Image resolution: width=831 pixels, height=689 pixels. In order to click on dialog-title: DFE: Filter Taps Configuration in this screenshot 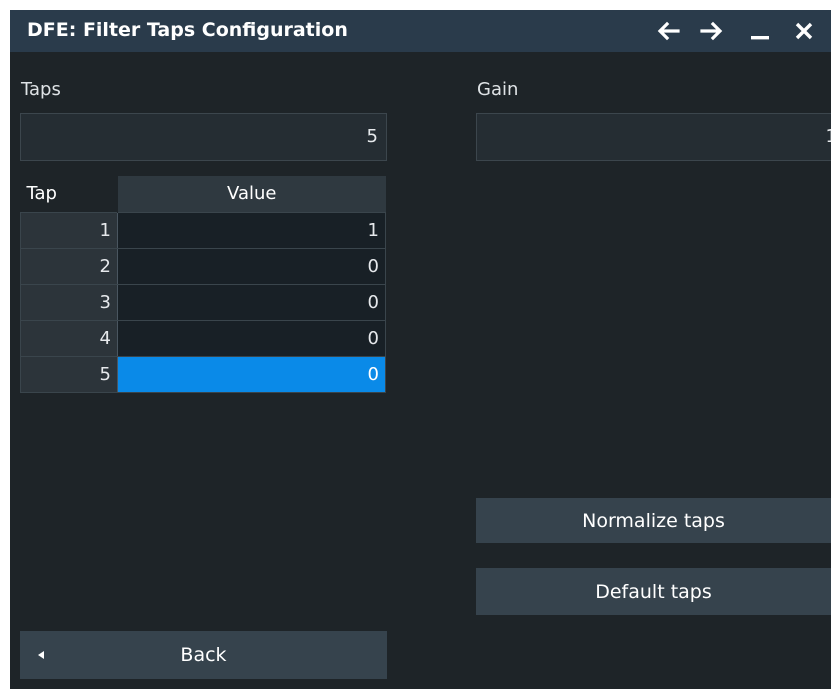, I will do `click(187, 30)`.